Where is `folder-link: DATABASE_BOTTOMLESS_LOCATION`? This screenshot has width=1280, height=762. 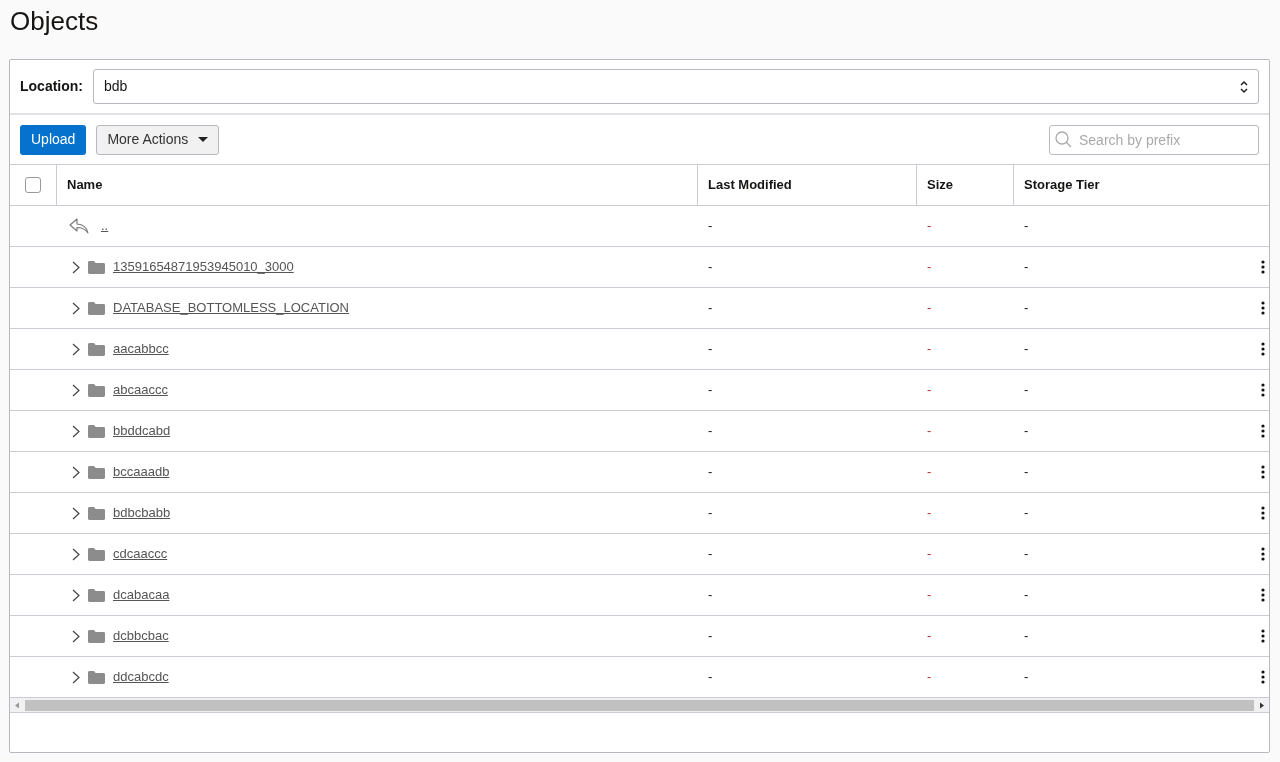 folder-link: DATABASE_BOTTOMLESS_LOCATION is located at coordinates (231, 308).